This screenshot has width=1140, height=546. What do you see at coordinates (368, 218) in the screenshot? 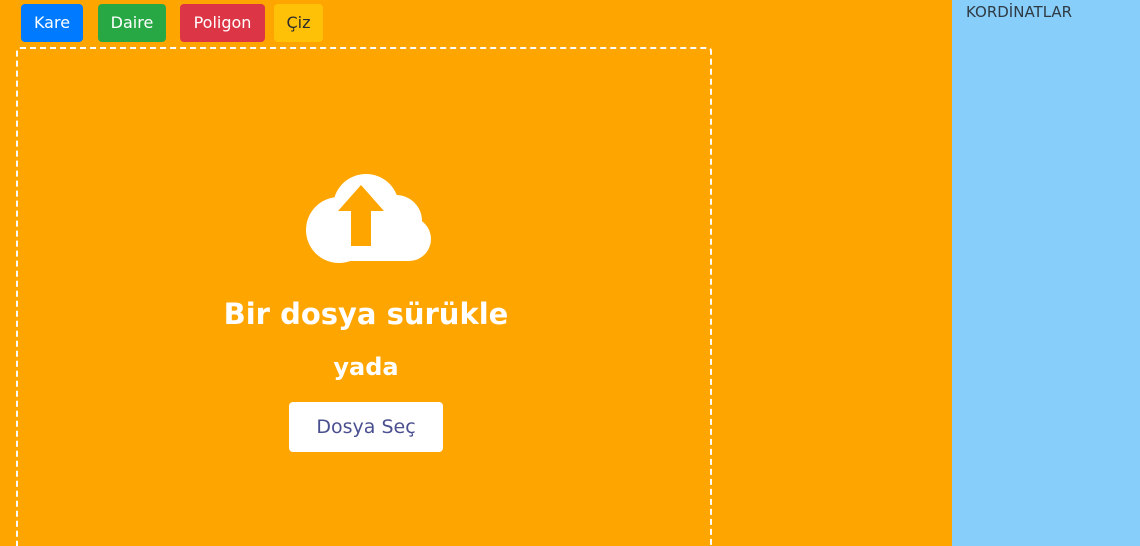
I see `cloud-upload-icon` at bounding box center [368, 218].